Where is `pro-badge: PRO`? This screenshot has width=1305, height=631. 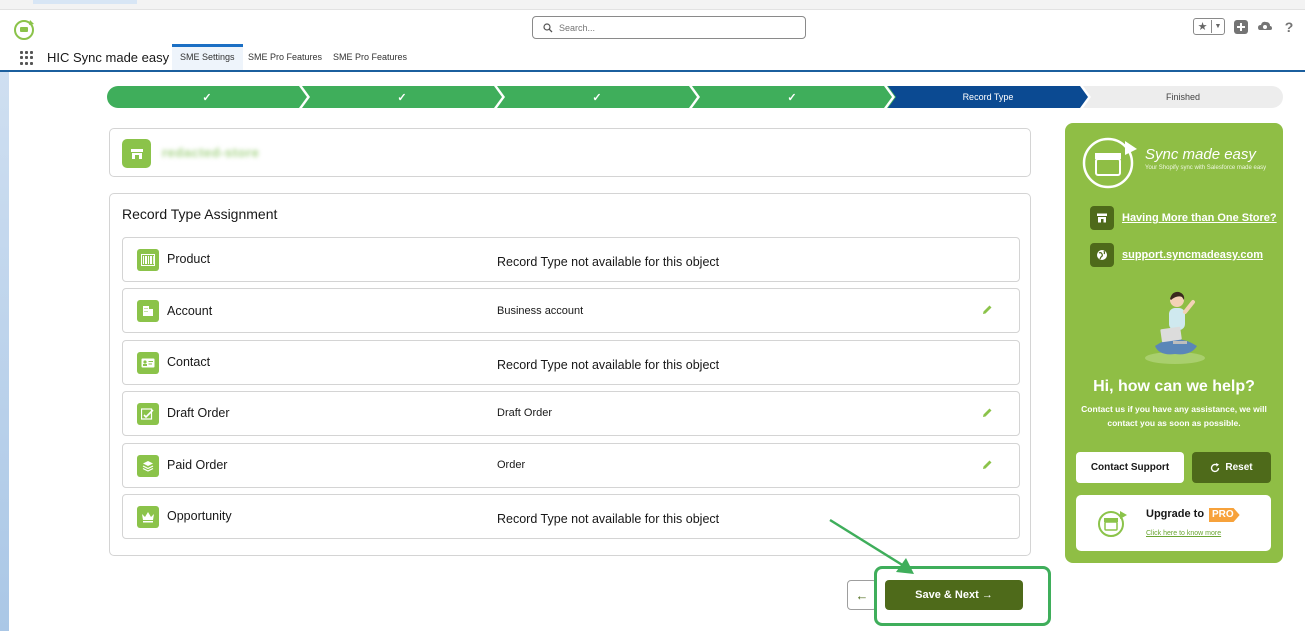 pro-badge: PRO is located at coordinates (1224, 515).